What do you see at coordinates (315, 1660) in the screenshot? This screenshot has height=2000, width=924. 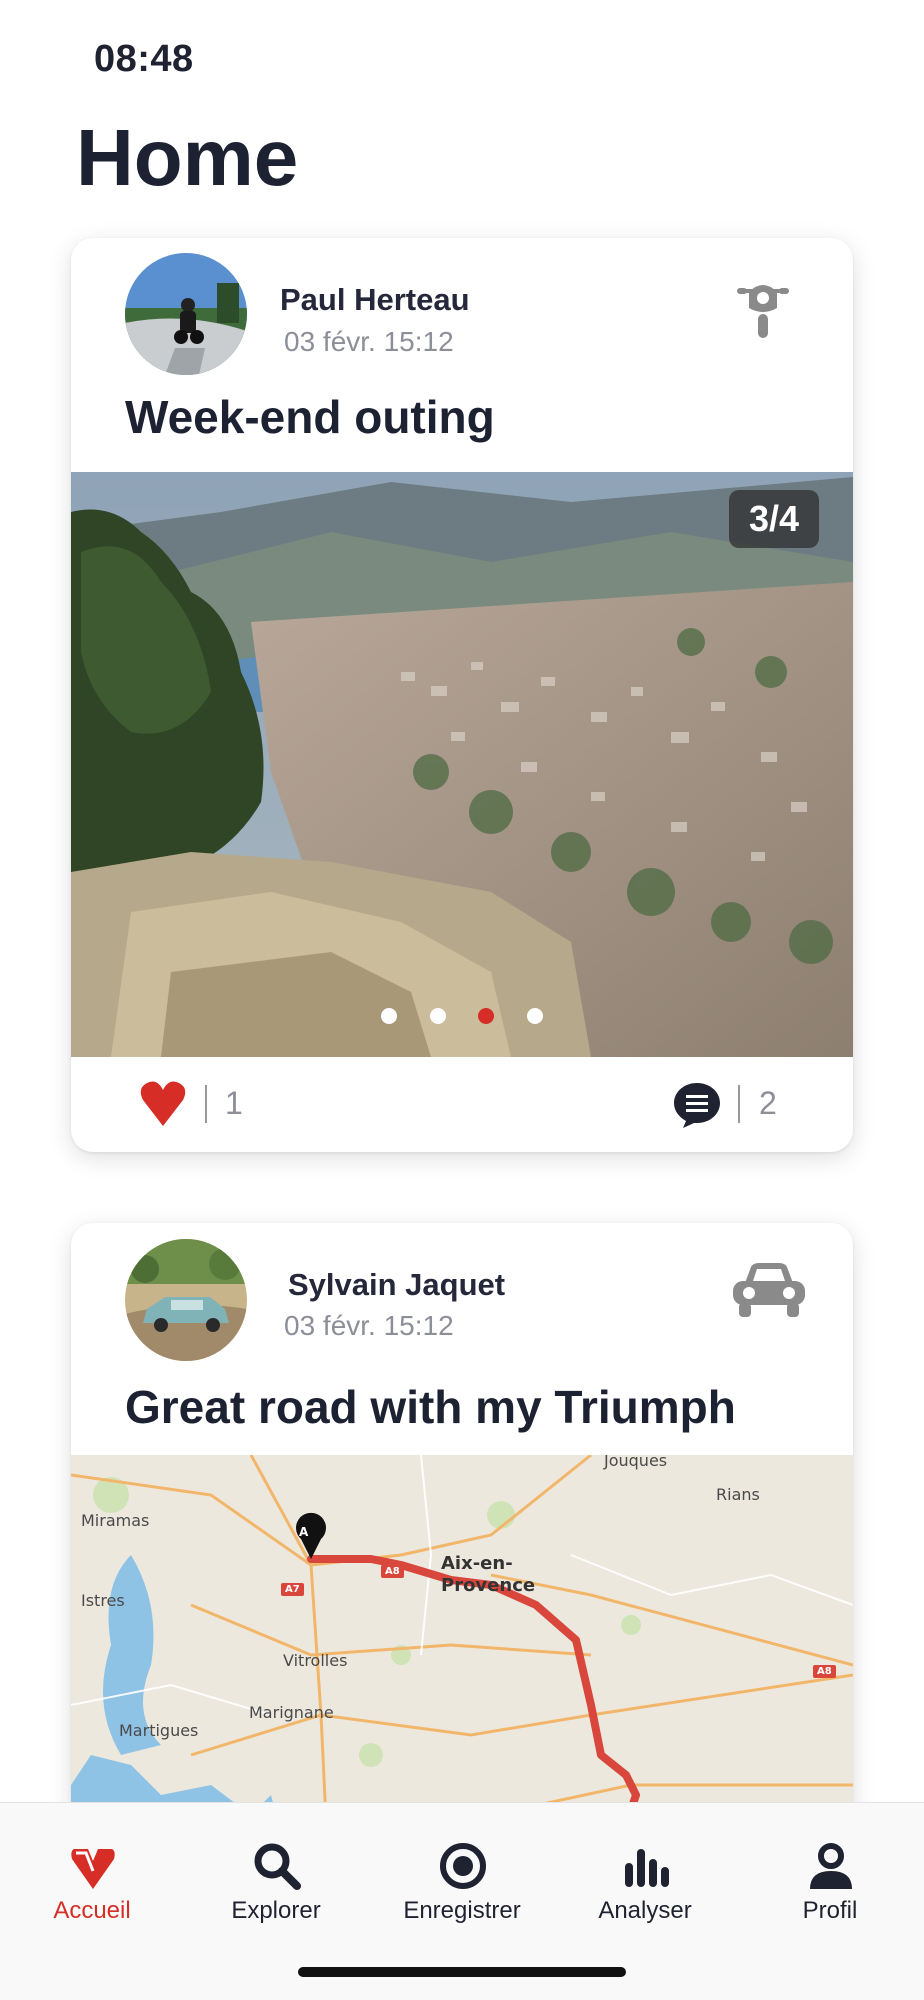 I see `map-place-label: Vitrolles` at bounding box center [315, 1660].